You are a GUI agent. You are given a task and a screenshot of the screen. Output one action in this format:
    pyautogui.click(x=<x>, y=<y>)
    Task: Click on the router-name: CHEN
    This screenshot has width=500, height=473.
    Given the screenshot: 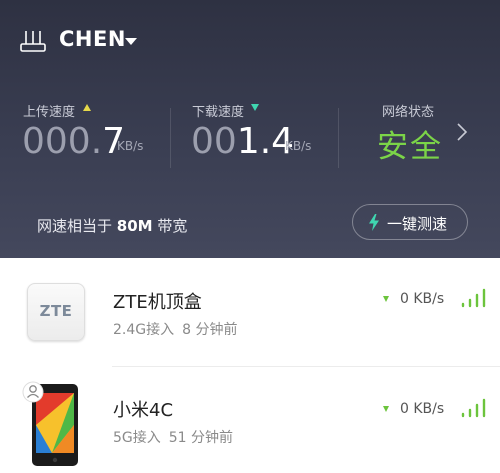 What is the action you would take?
    pyautogui.click(x=92, y=39)
    